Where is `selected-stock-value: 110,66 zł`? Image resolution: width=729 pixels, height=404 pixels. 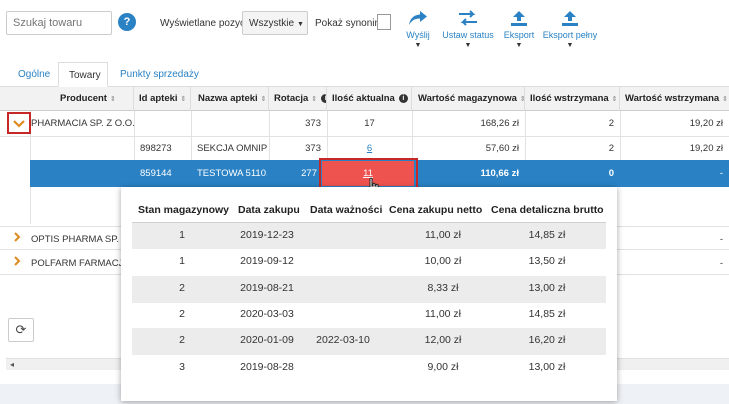
selected-stock-value: 110,66 zł is located at coordinates (499, 173).